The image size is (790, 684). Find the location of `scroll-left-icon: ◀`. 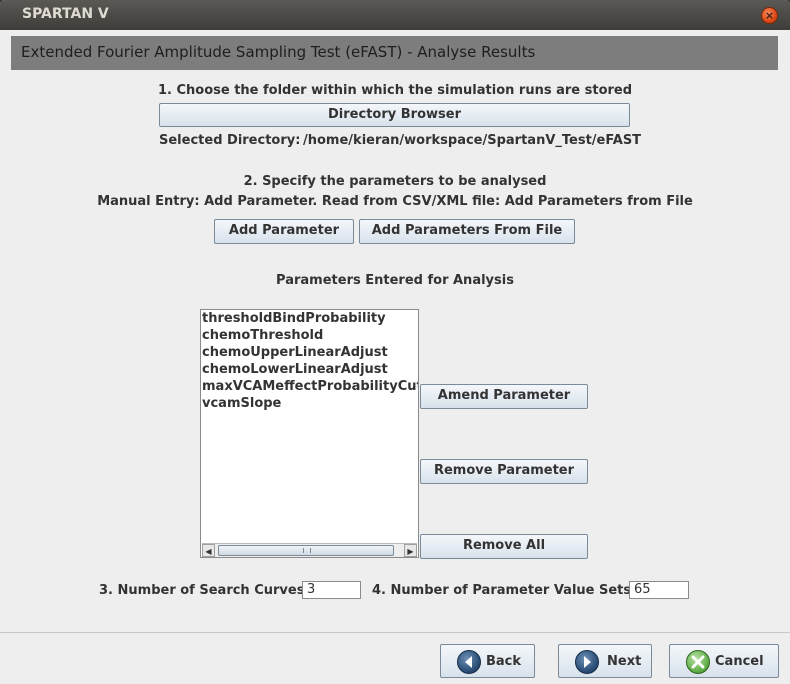

scroll-left-icon: ◀ is located at coordinates (208, 550).